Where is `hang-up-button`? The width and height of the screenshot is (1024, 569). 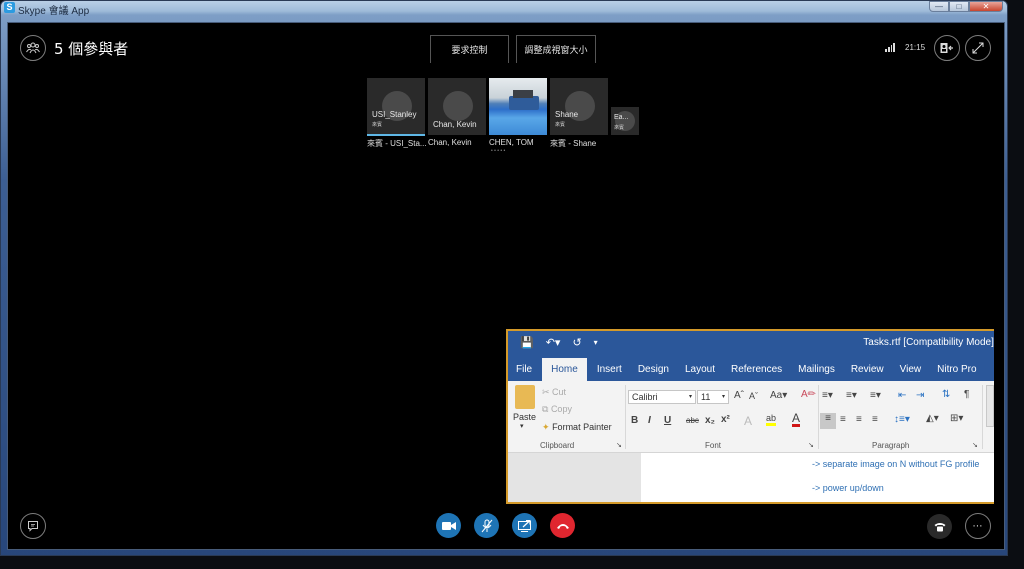 hang-up-button is located at coordinates (562, 525).